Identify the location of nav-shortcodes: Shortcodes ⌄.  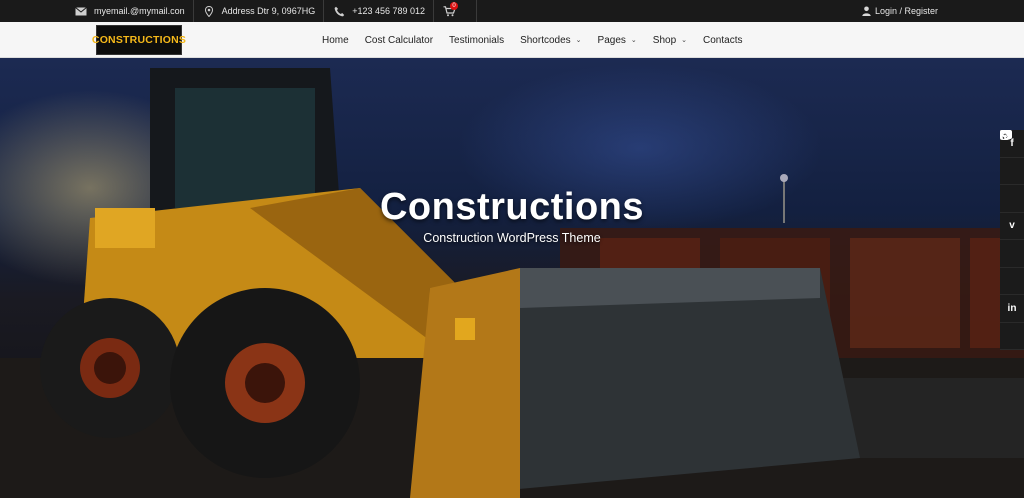
(550, 40).